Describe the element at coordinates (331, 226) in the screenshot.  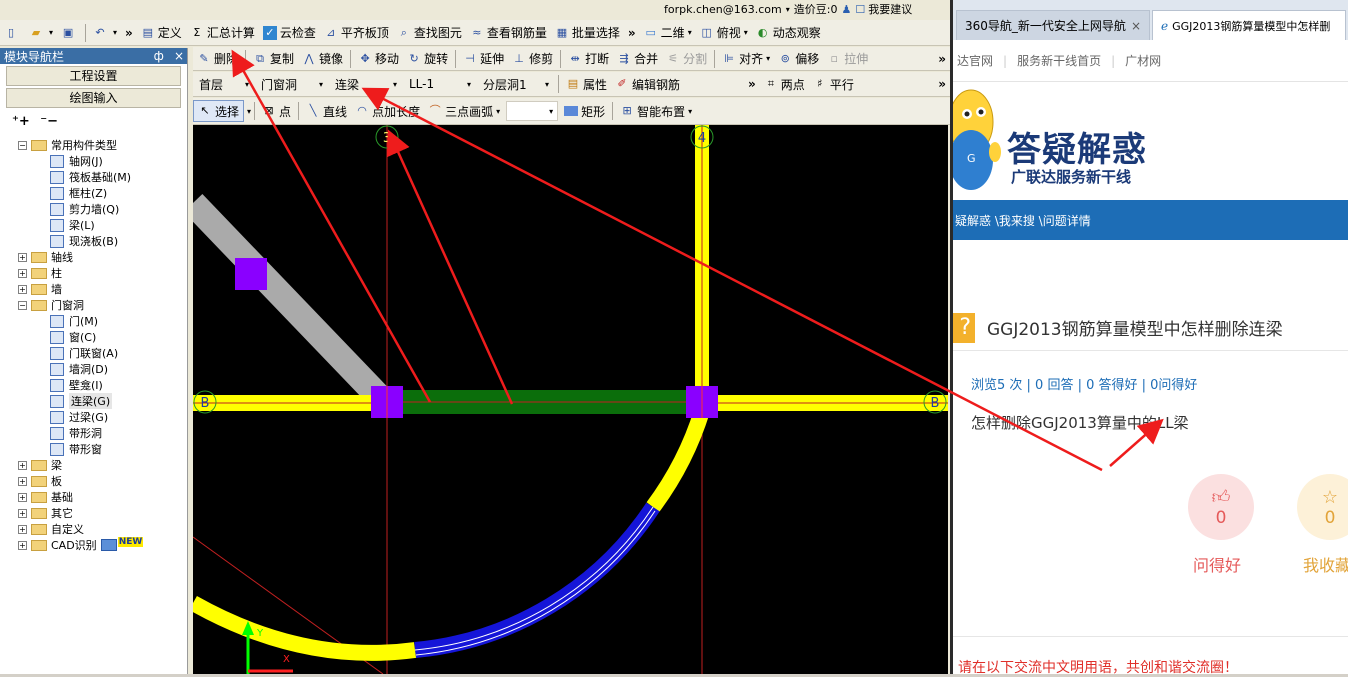
I see `arrow-to-delete` at that location.